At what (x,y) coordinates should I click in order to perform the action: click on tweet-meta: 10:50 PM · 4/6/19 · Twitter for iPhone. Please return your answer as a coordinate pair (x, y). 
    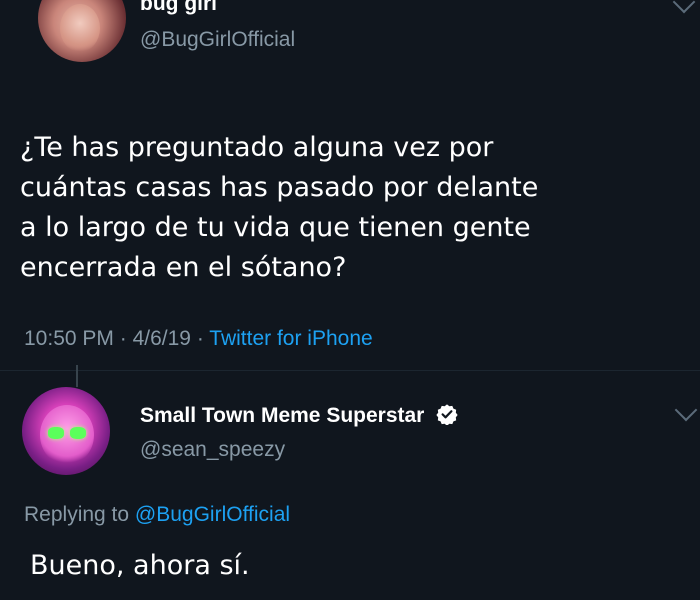
    Looking at the image, I should click on (198, 339).